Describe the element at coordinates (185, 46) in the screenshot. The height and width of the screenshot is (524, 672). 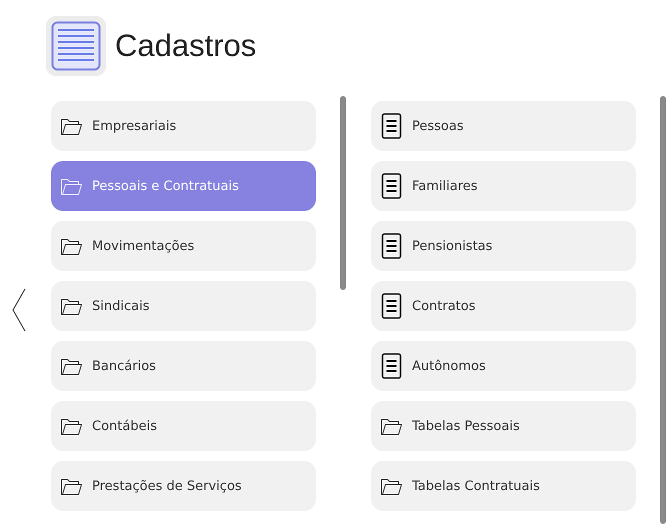
I see `page-title: Cadastros` at that location.